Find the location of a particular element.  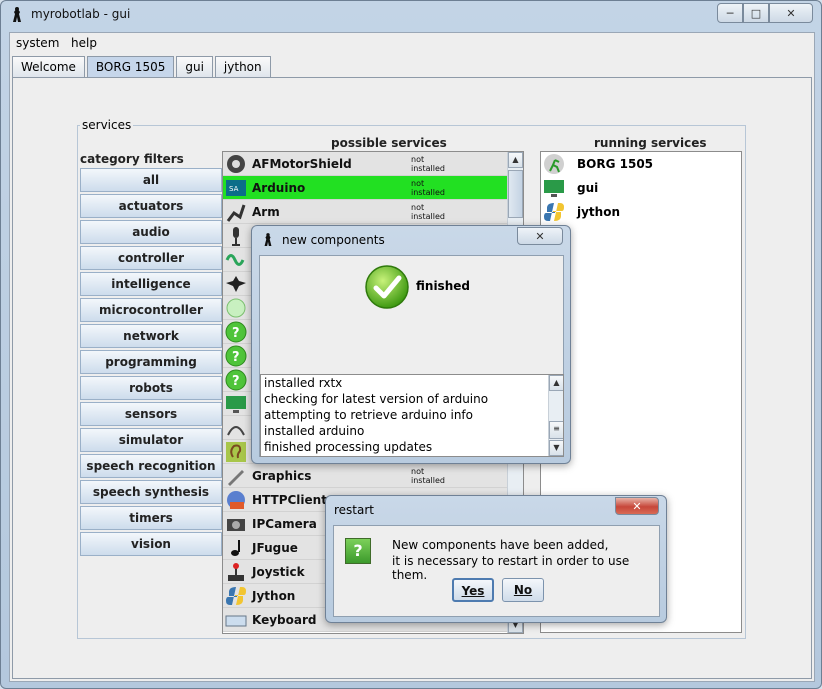

arduino-board-icon: SA is located at coordinates (236, 188).